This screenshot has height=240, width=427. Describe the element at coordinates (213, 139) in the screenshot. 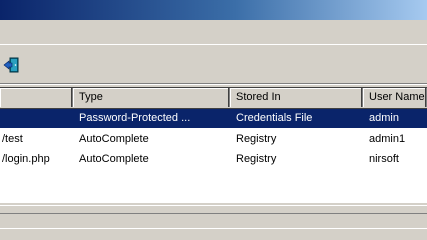

I see `table-row: /test AutoComplete Registry admin1` at that location.